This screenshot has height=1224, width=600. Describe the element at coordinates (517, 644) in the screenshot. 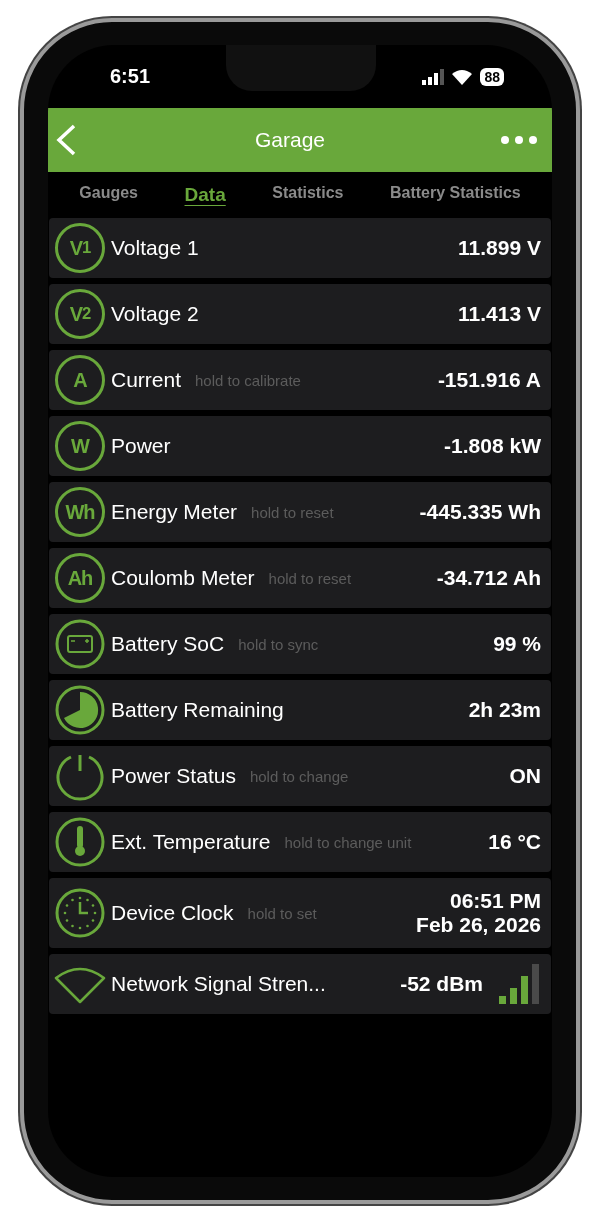

I see `row-value: 99 %` at that location.